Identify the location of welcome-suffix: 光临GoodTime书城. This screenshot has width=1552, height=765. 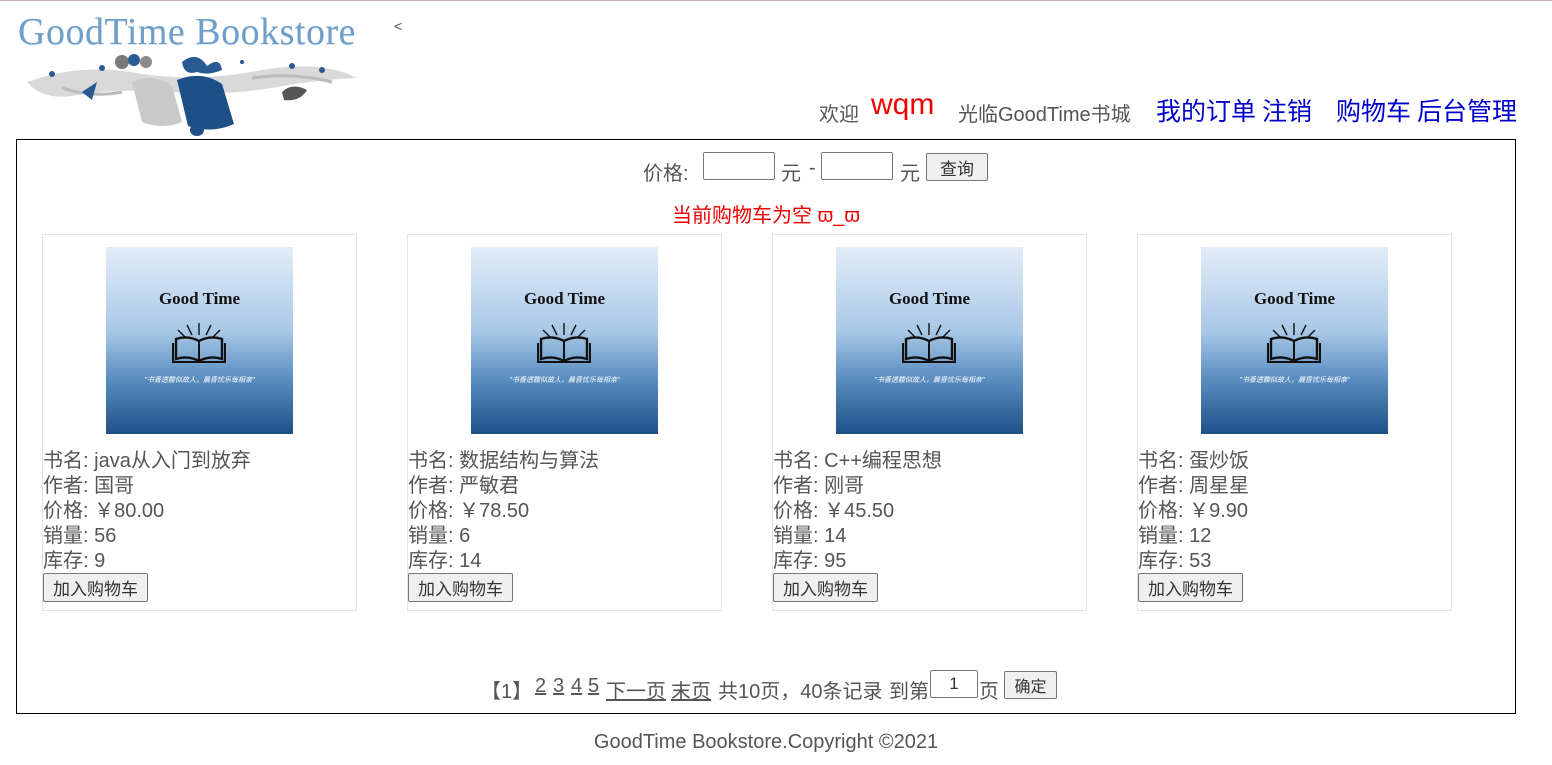
(1044, 115).